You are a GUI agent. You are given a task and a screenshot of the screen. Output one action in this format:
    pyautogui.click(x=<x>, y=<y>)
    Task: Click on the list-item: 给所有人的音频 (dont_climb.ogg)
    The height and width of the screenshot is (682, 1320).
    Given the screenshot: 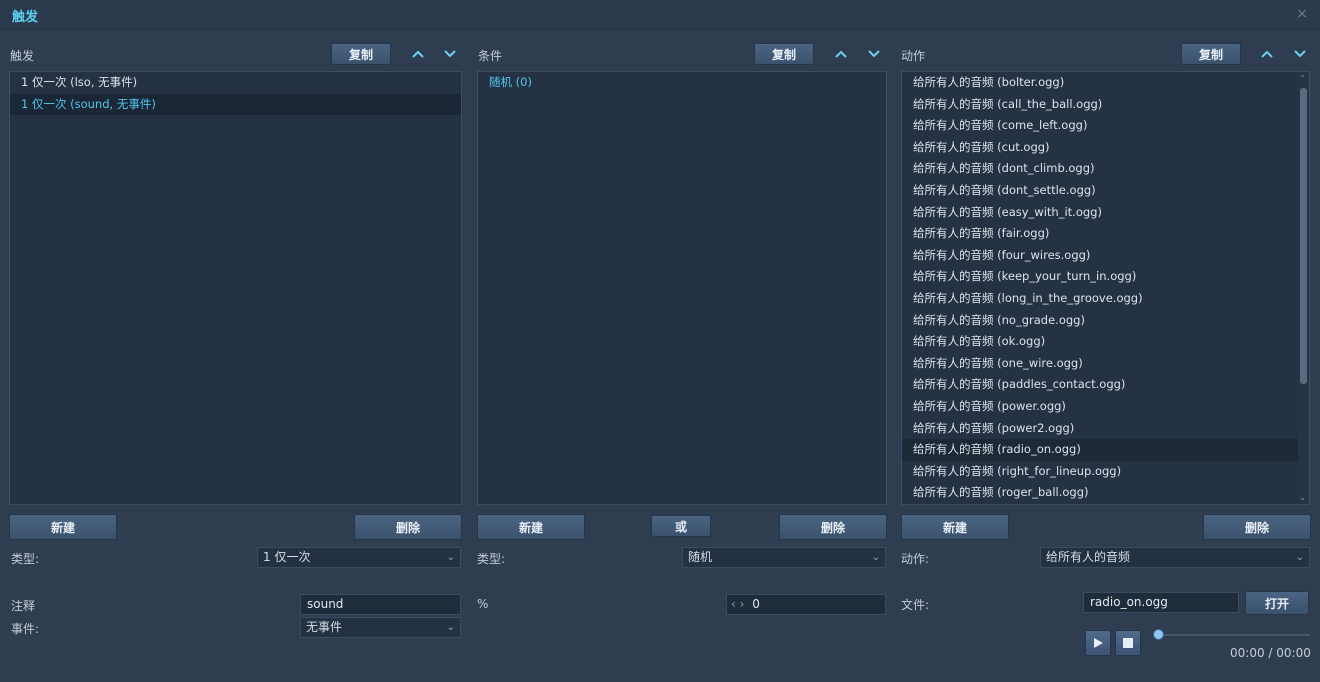 What is the action you would take?
    pyautogui.click(x=1105, y=169)
    